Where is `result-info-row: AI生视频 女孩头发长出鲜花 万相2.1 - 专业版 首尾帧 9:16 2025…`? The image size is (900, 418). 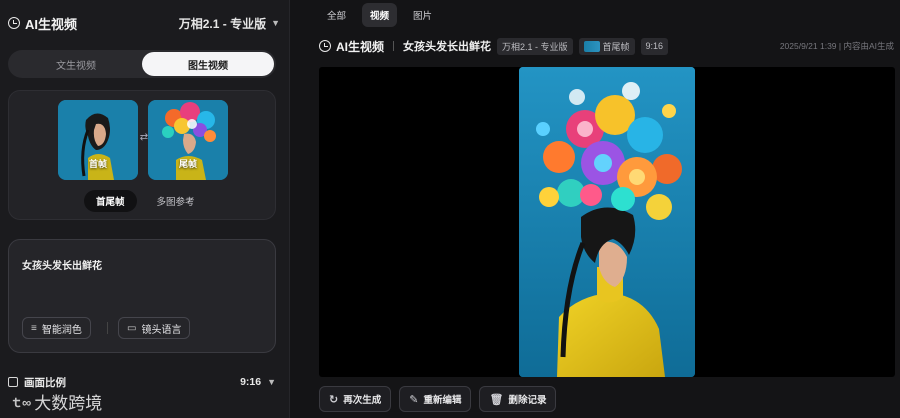 result-info-row: AI生视频 女孩头发长出鲜花 万相2.1 - 专业版 首尾帧 9:16 2025… is located at coordinates (606, 46).